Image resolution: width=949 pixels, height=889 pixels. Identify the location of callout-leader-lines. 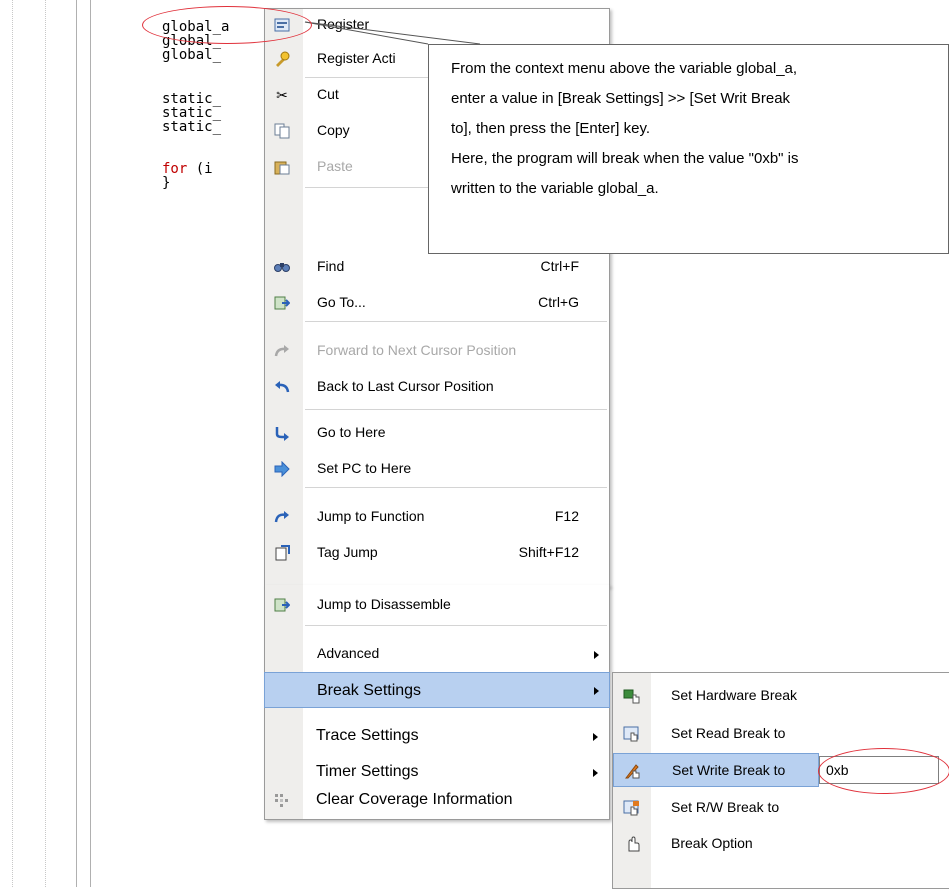
(392, 33).